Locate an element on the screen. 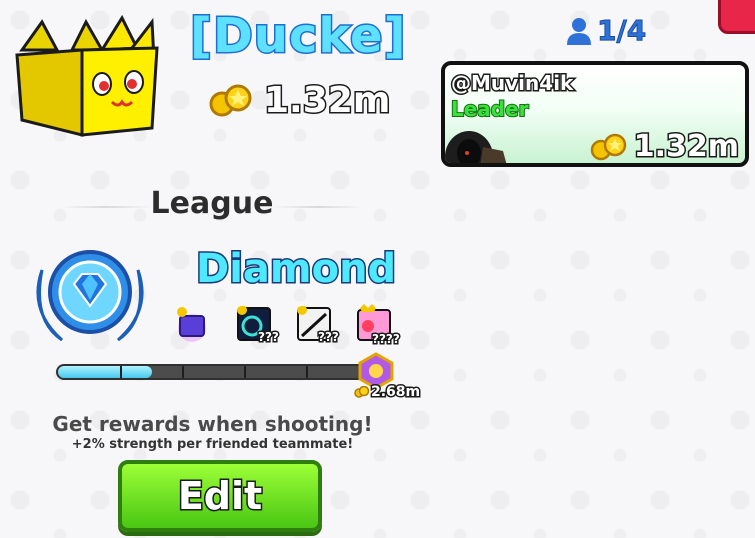  clan-name: [Ducke] is located at coordinates (298, 36).